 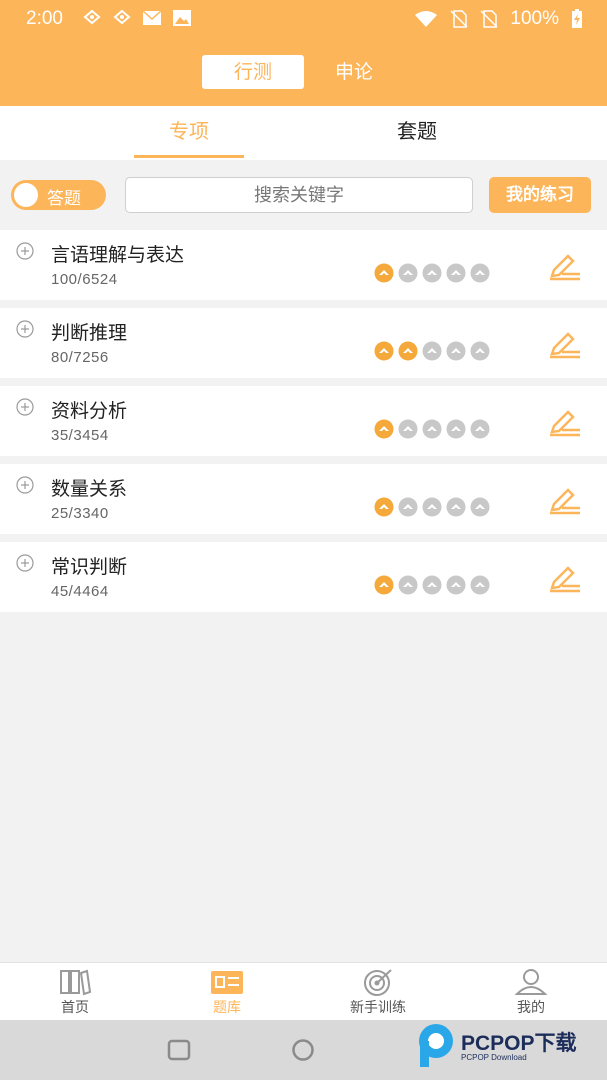 I want to click on app-header: 2:00 100% 行测 申论, so click(x=303, y=53).